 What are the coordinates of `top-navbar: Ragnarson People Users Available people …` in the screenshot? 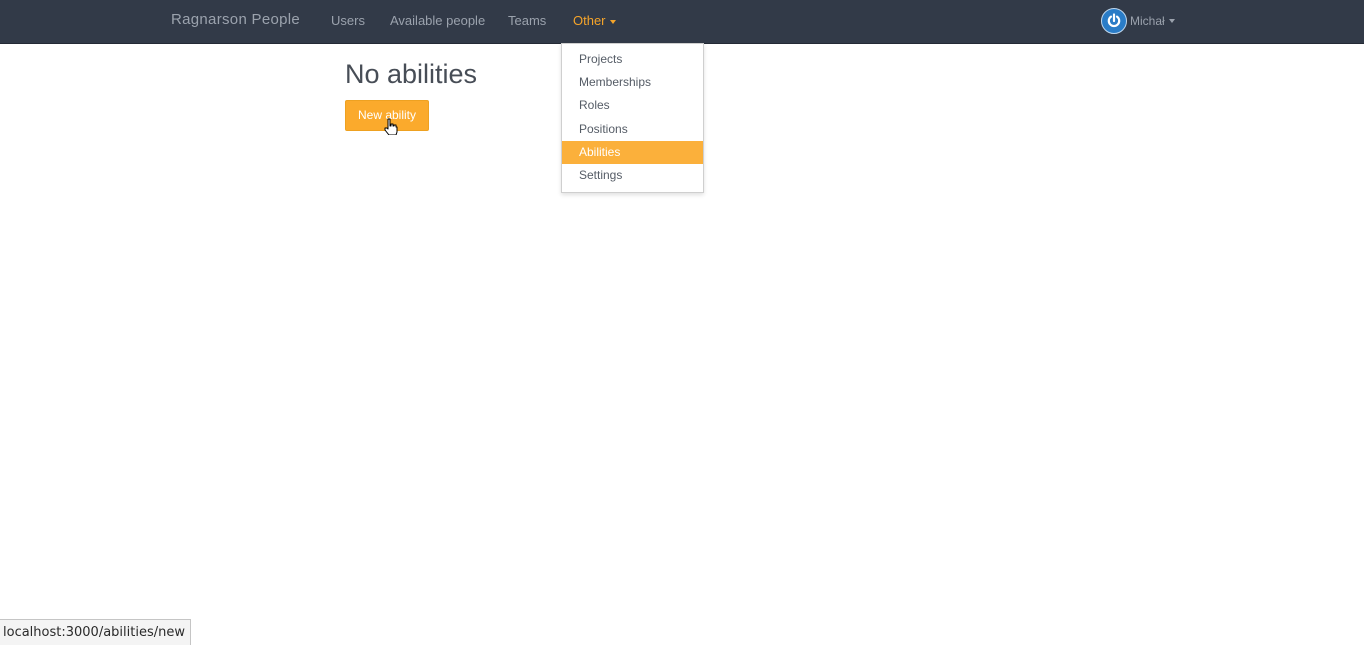 It's located at (682, 22).